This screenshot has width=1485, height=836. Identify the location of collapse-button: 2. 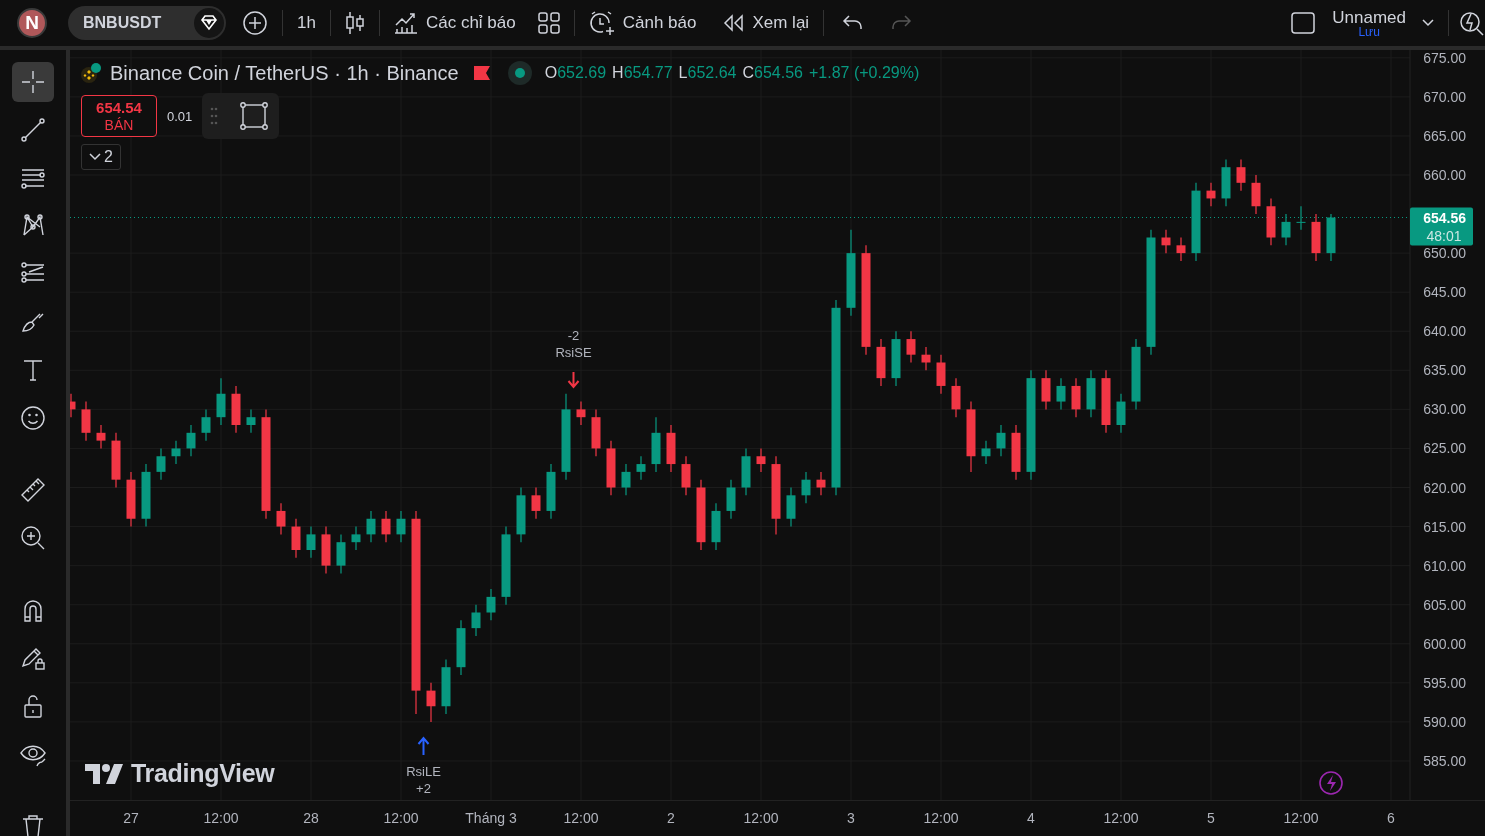
(101, 157).